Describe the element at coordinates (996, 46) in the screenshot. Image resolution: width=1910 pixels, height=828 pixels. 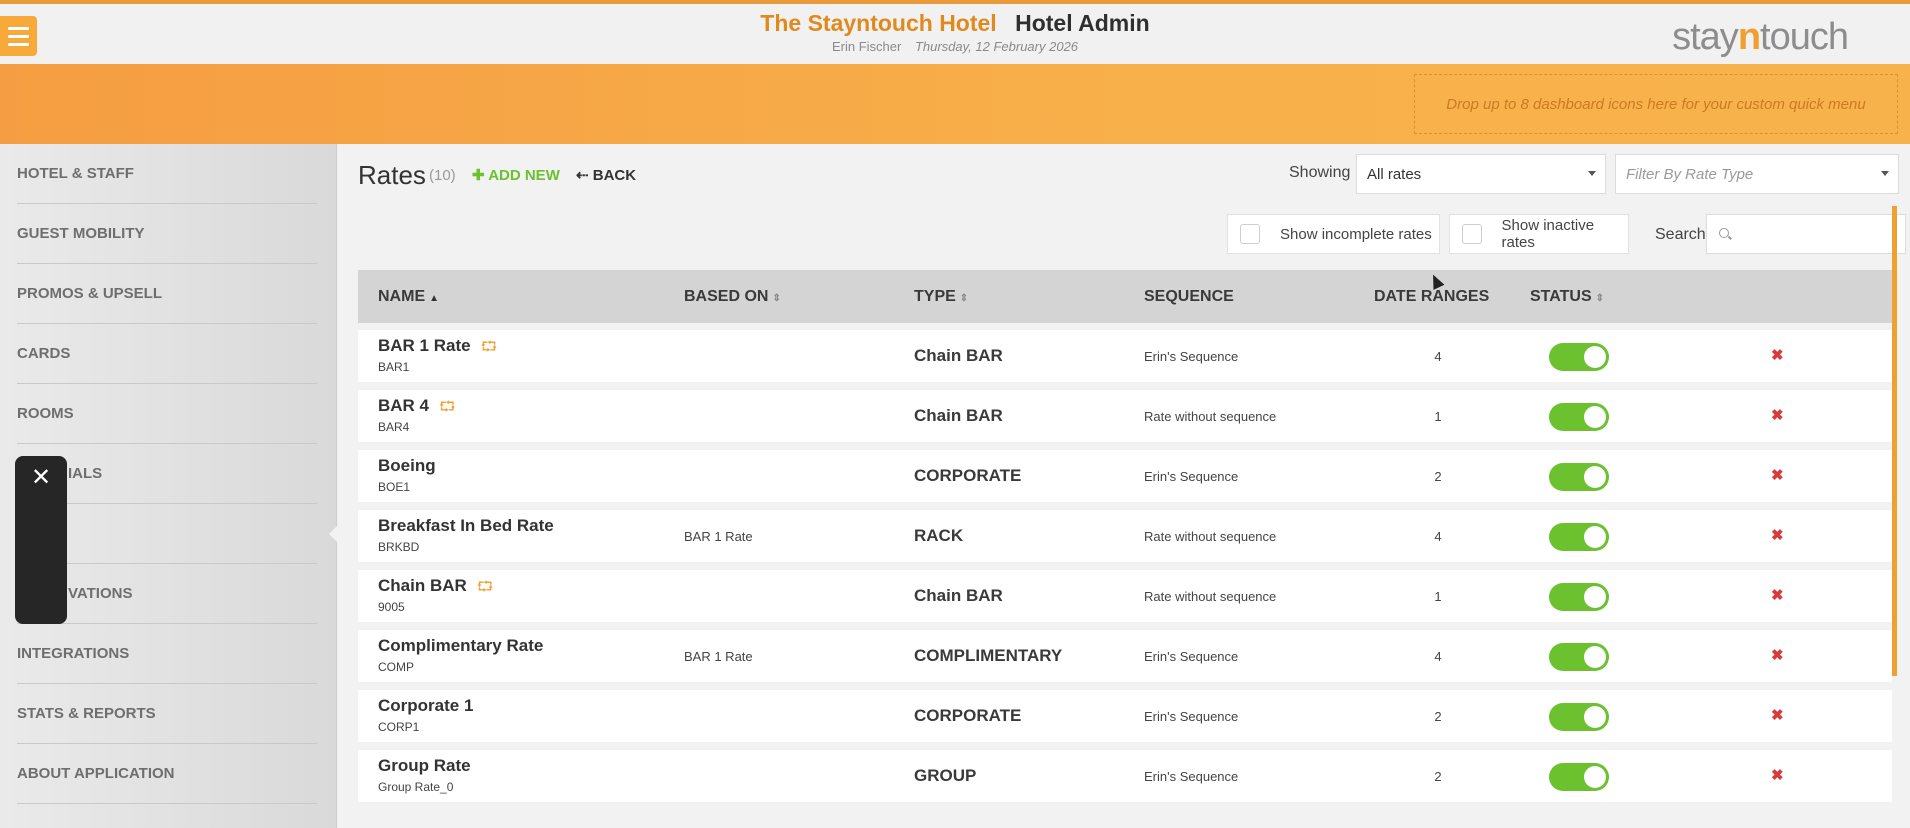
I see `current-date: Thursday, 12 February 2026` at that location.